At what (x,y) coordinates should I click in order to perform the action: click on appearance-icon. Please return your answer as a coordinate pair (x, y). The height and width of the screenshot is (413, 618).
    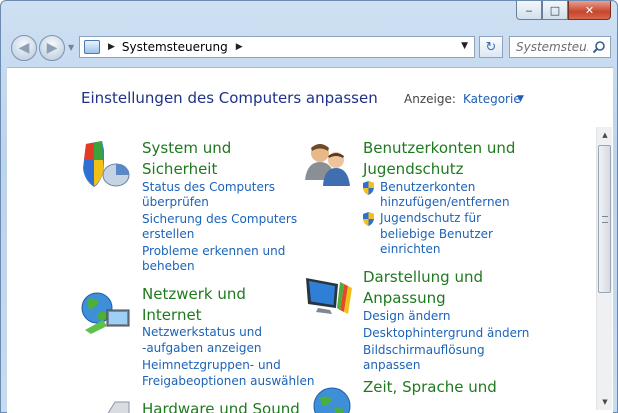
    Looking at the image, I should click on (330, 295).